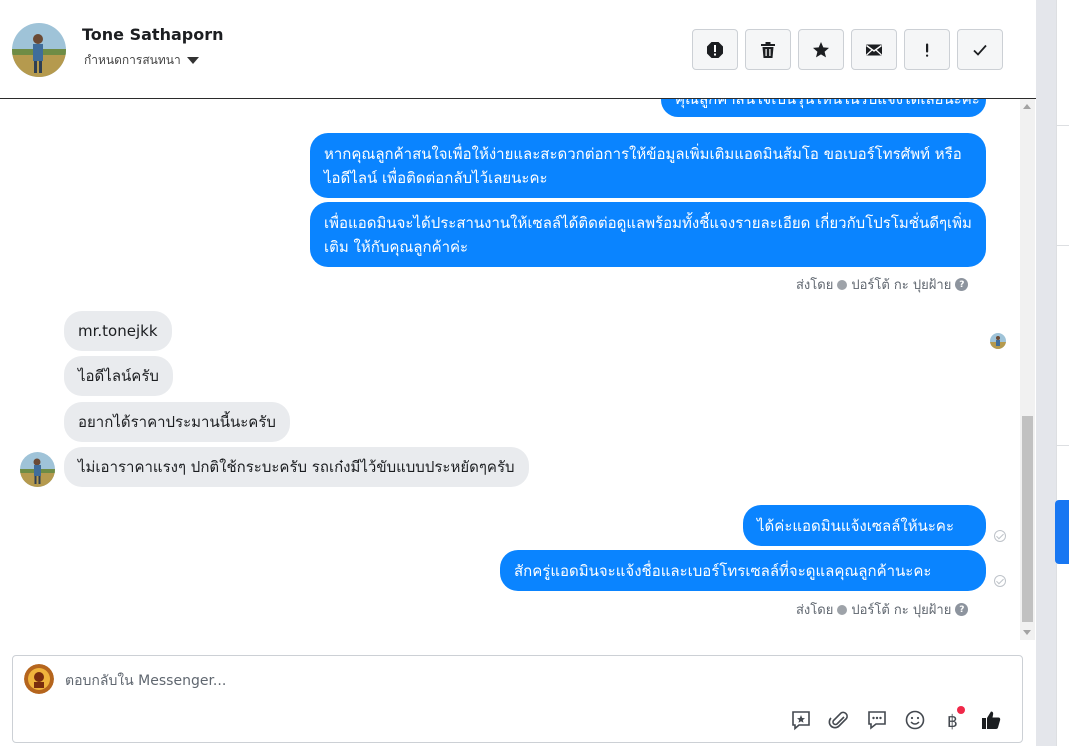  What do you see at coordinates (39, 50) in the screenshot?
I see `contact-avatar` at bounding box center [39, 50].